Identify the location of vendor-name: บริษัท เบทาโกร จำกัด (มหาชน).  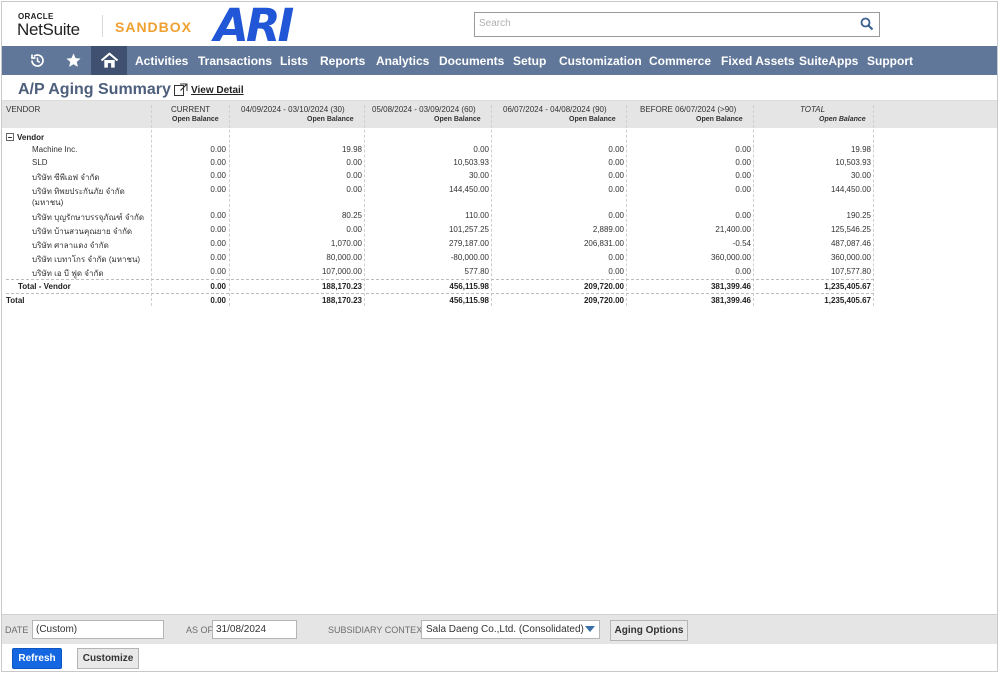
(86, 259).